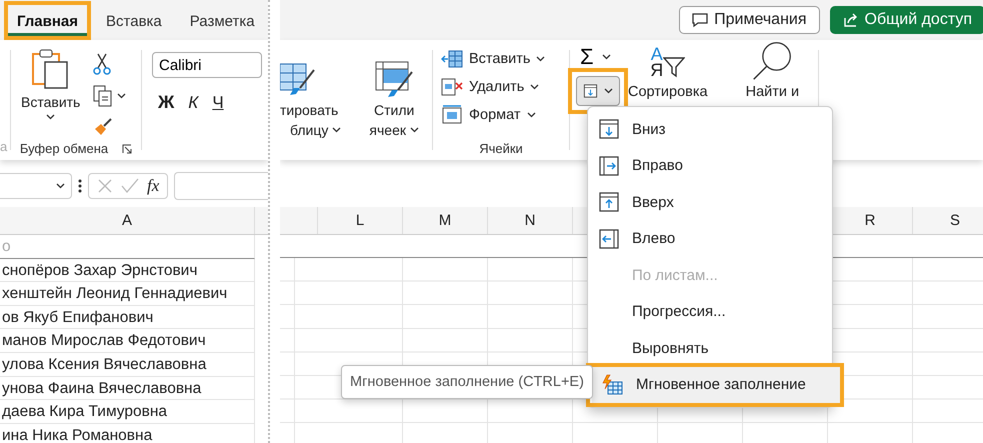 The width and height of the screenshot is (983, 443). I want to click on flash-fill-icon, so click(613, 385).